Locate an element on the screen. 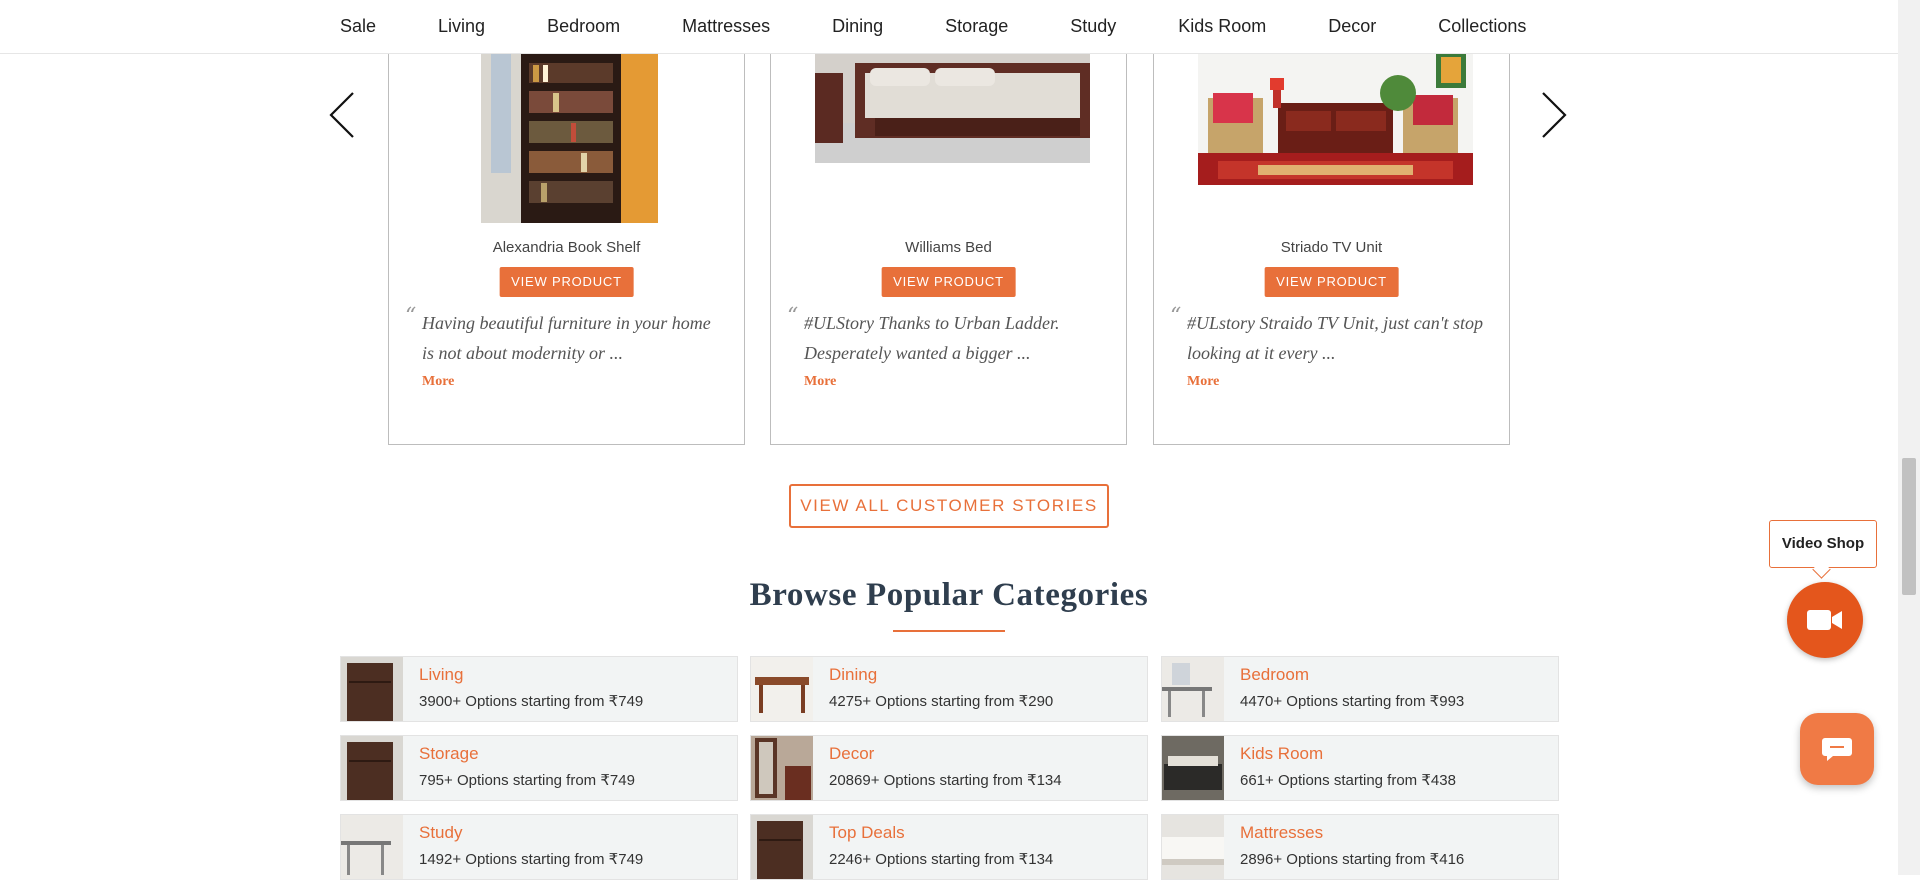 The height and width of the screenshot is (880, 1920). category-description: 2246+ Options starting from ₹134 is located at coordinates (941, 859).